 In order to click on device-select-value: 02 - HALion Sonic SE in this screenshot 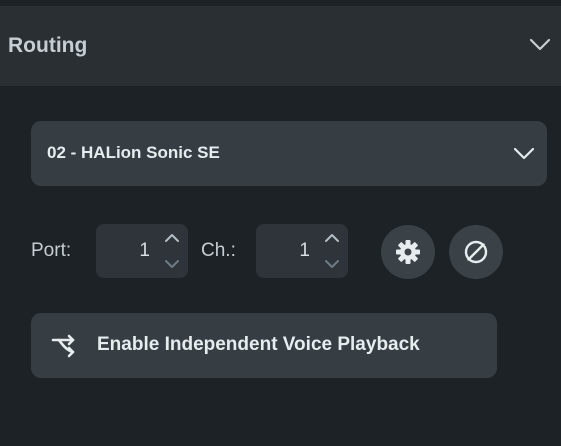, I will do `click(133, 152)`.